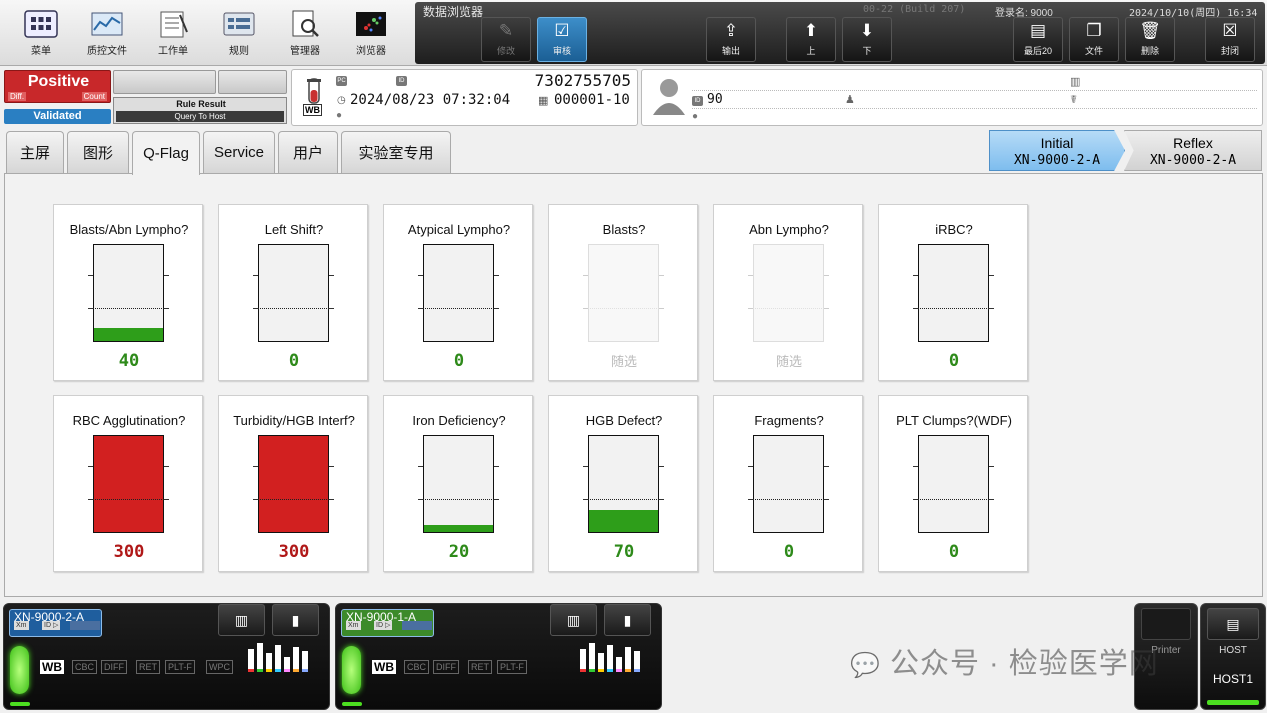  Describe the element at coordinates (129, 420) in the screenshot. I see `qflag-name: RBC Agglutination?` at that location.